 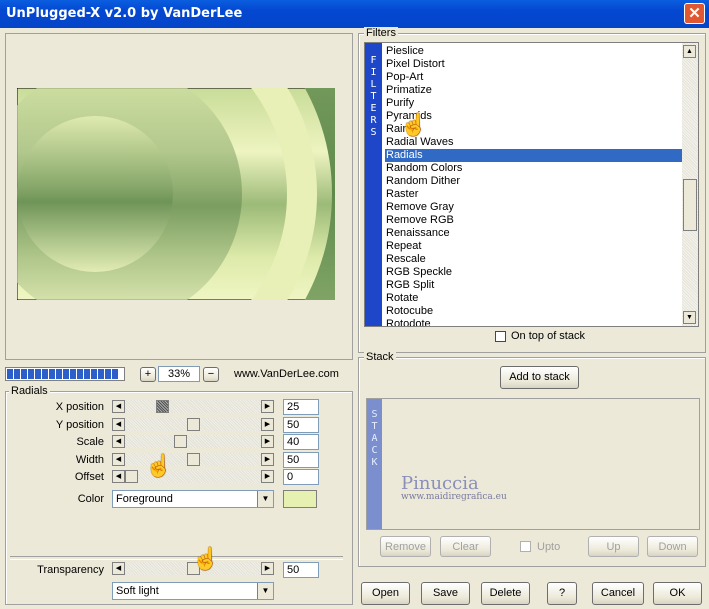 What do you see at coordinates (549, 547) in the screenshot?
I see `upto-label: Upto` at bounding box center [549, 547].